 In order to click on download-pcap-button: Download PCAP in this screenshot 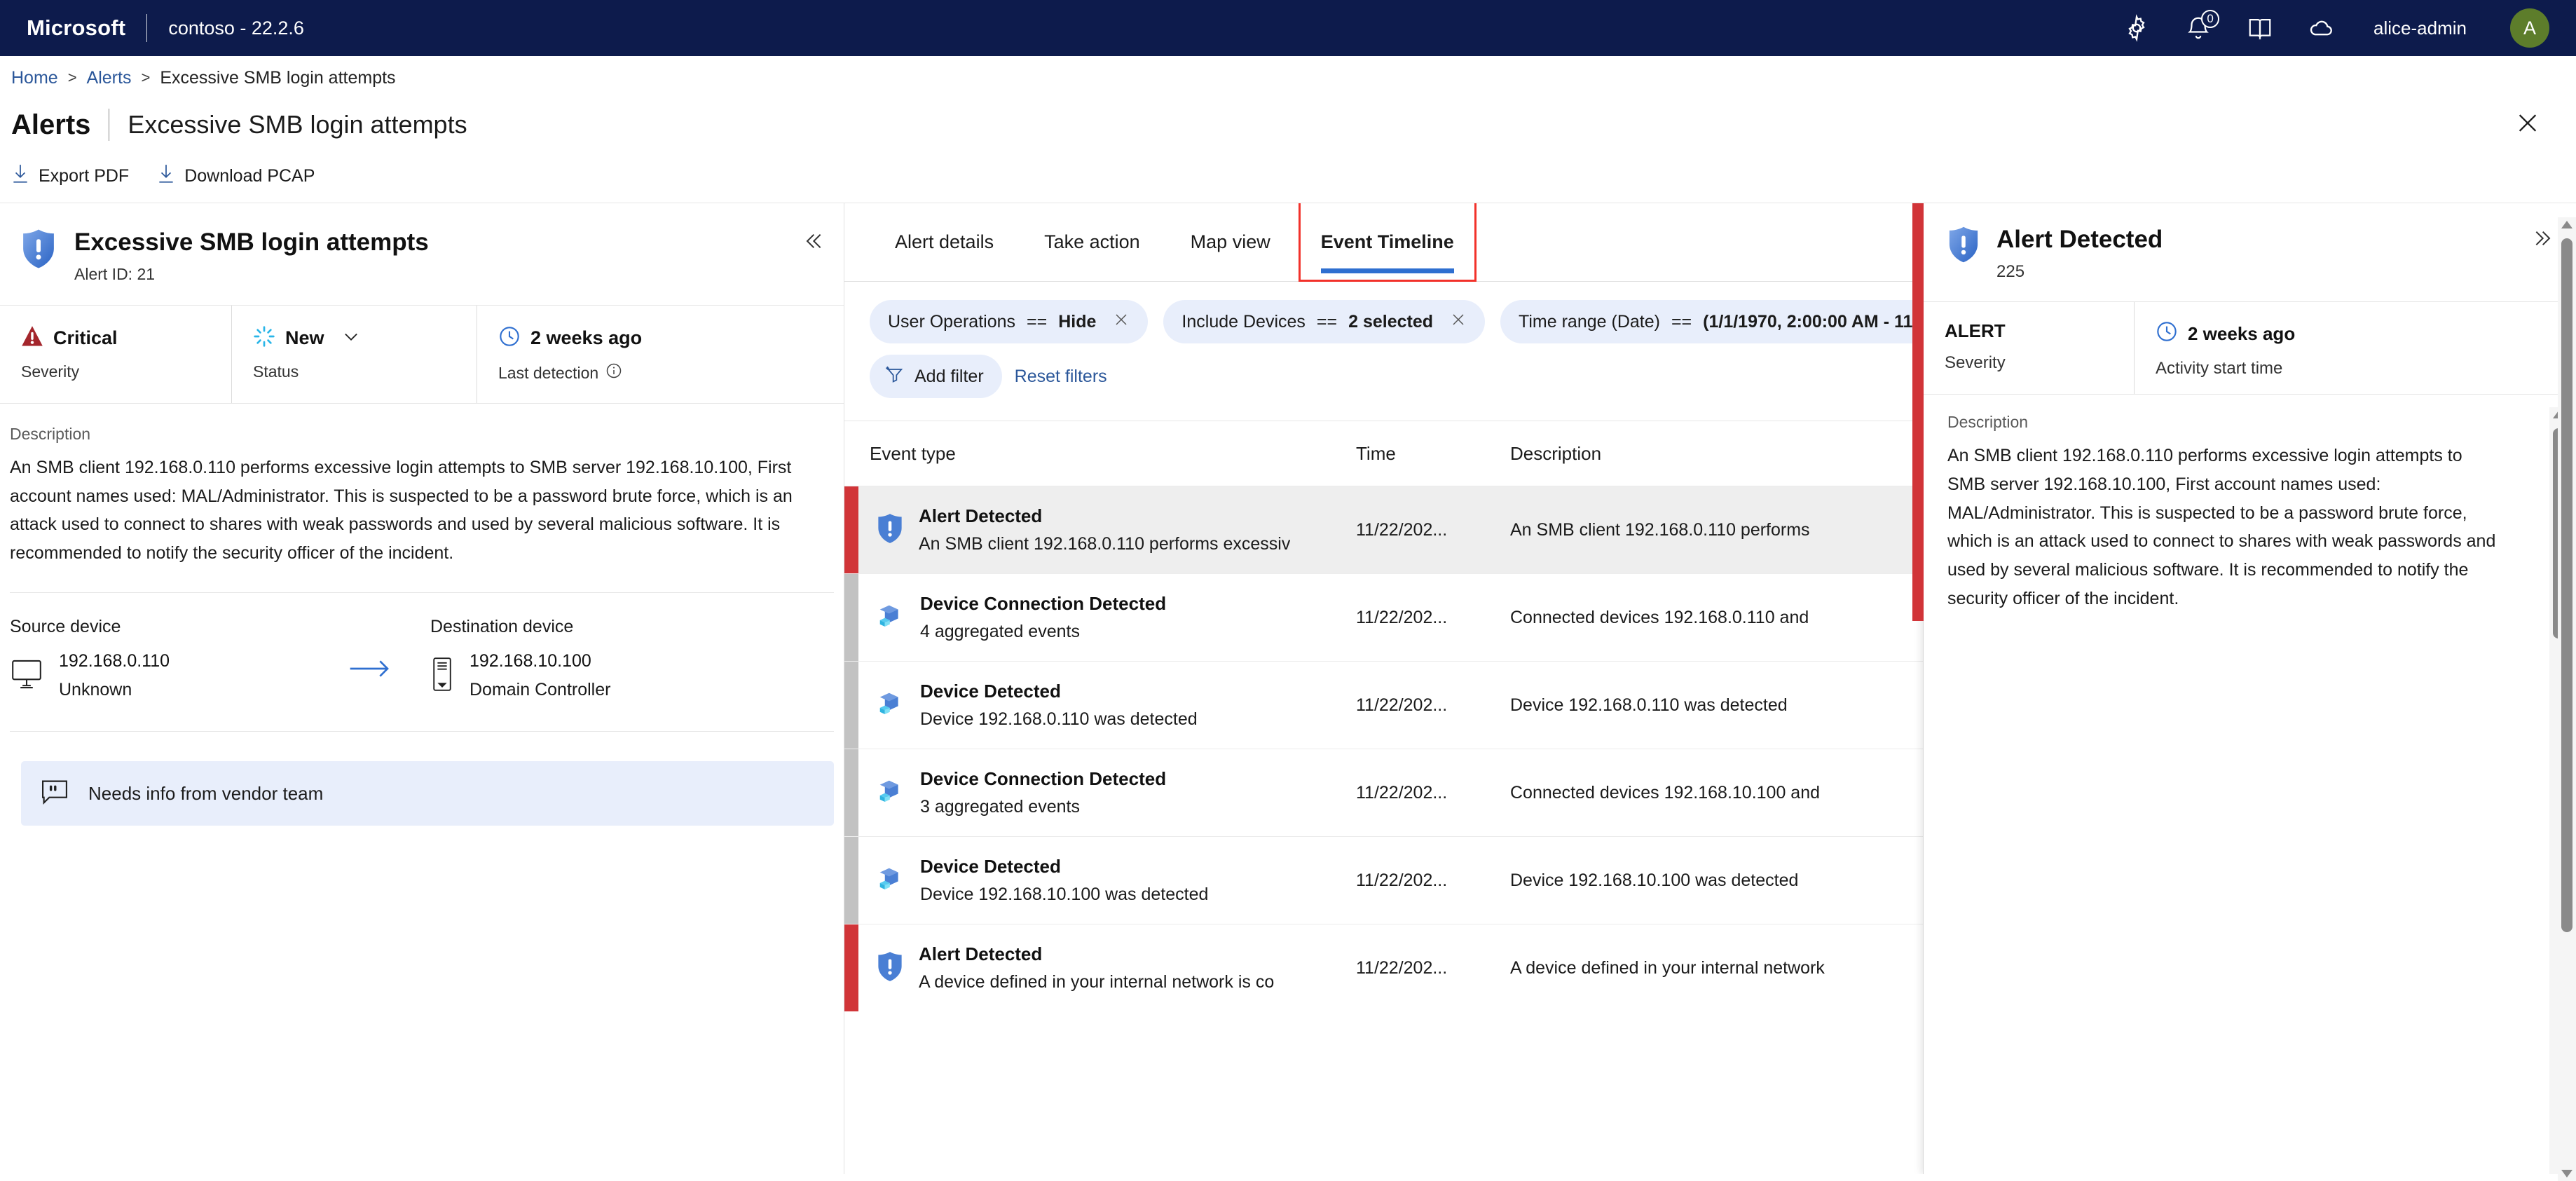, I will do `click(236, 176)`.